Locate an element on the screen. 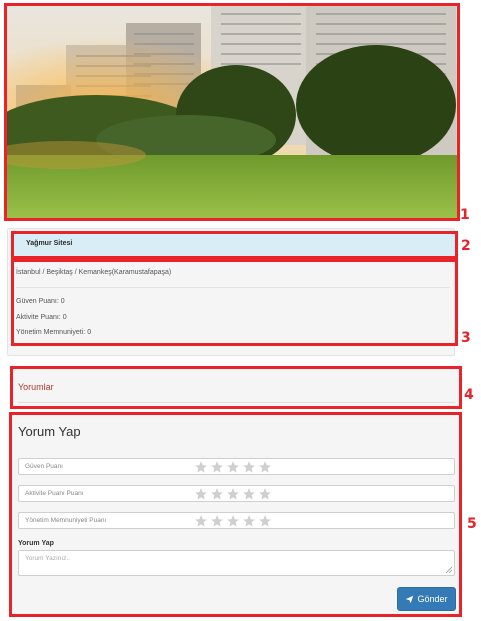  trust-score: Güven Puanı: 0 is located at coordinates (40, 301).